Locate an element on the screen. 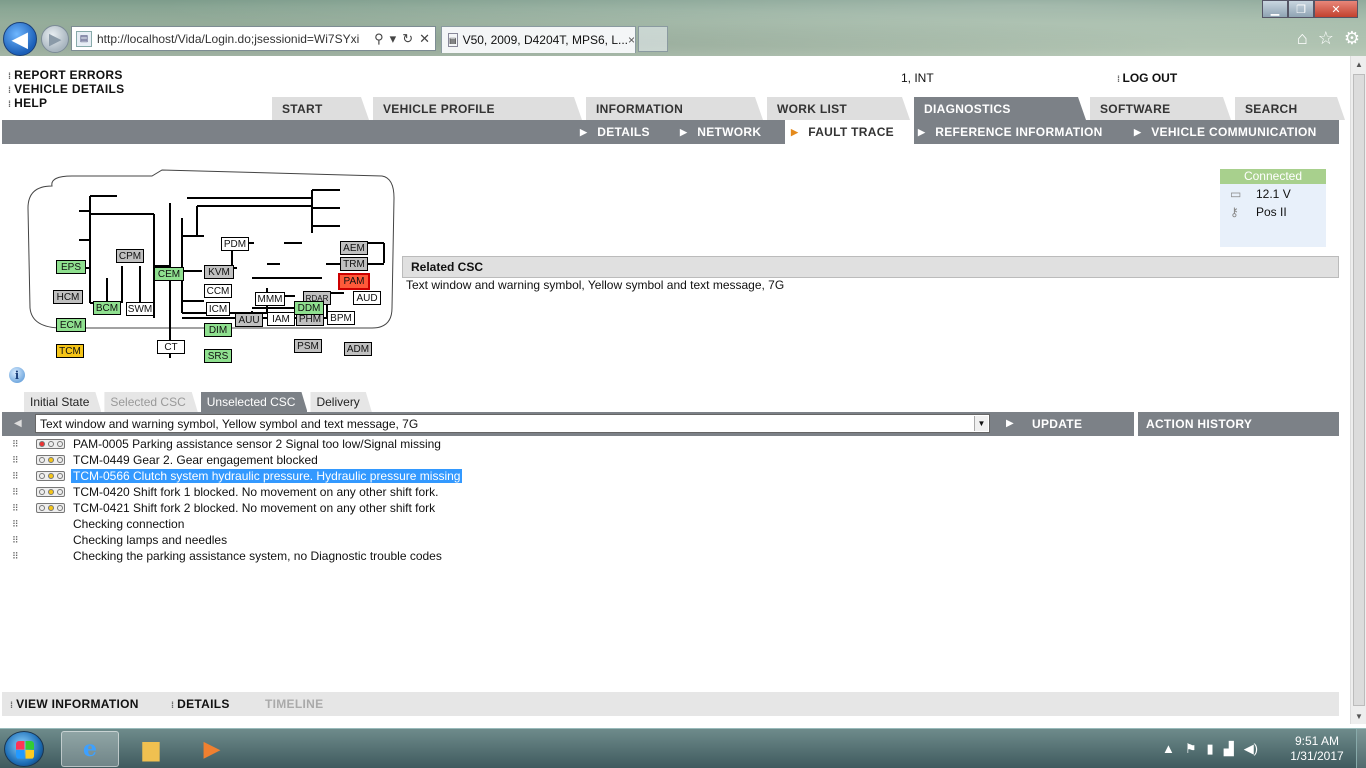  forward-button: ▶ is located at coordinates (55, 39).